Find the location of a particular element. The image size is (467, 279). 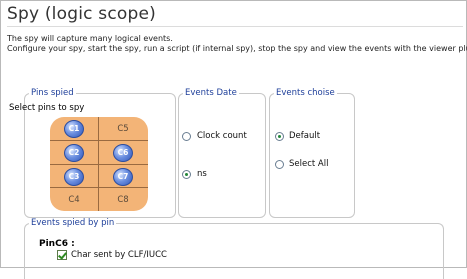

pin-selected-icon: C2 is located at coordinates (74, 152).